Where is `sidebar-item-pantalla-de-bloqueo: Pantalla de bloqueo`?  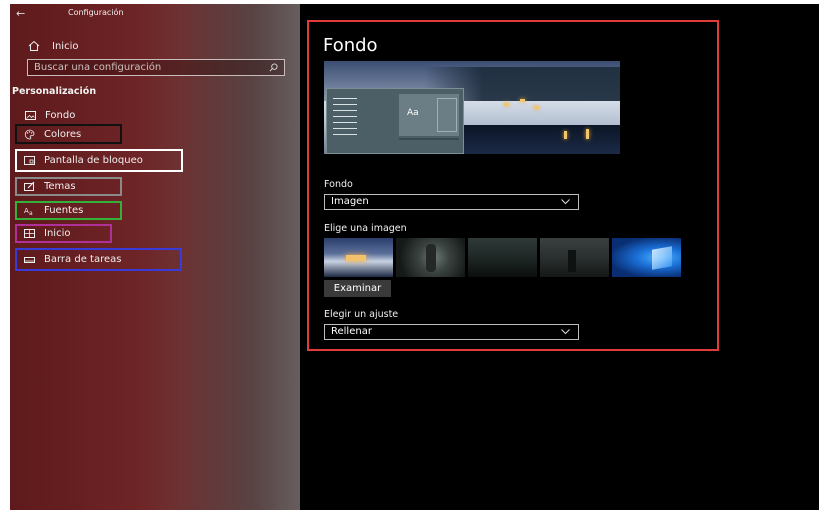
sidebar-item-pantalla-de-bloqueo: Pantalla de bloqueo is located at coordinates (99, 160).